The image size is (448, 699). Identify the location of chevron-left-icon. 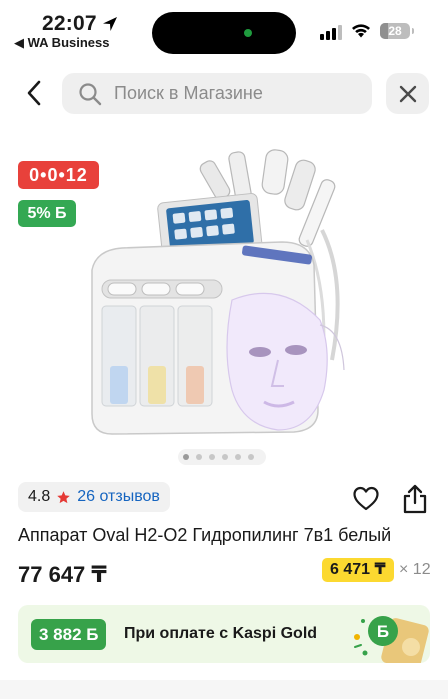
(34, 93).